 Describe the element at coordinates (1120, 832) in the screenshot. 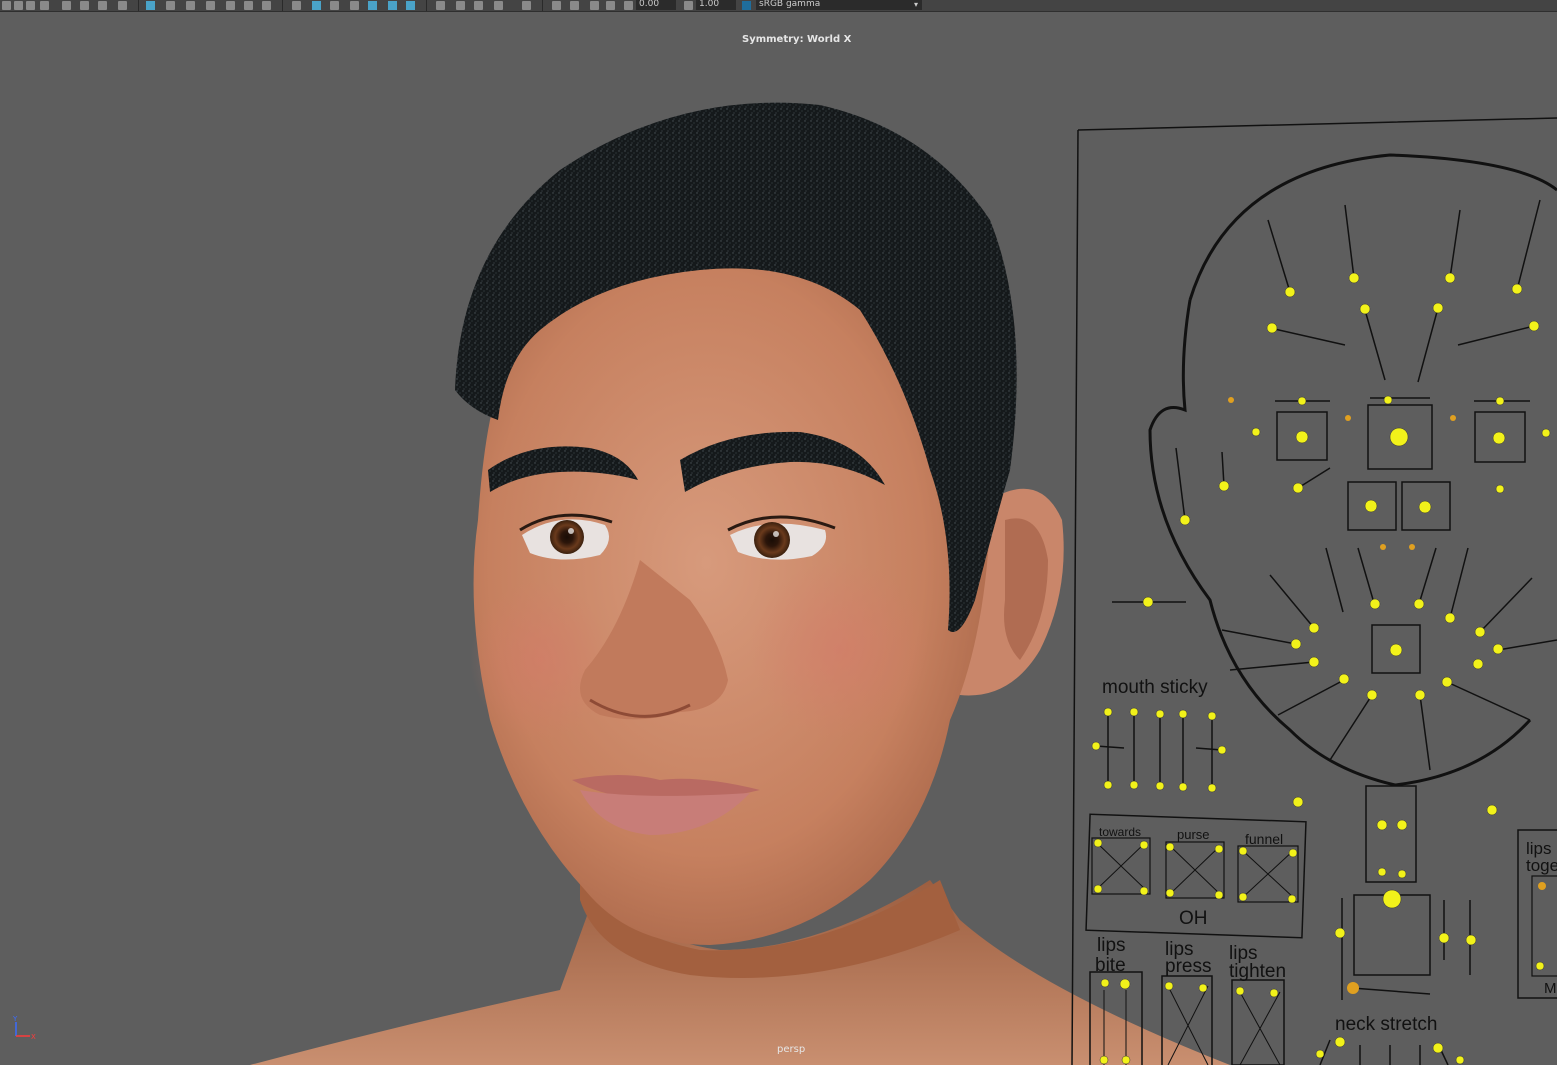

I see `towards-label: towards` at that location.